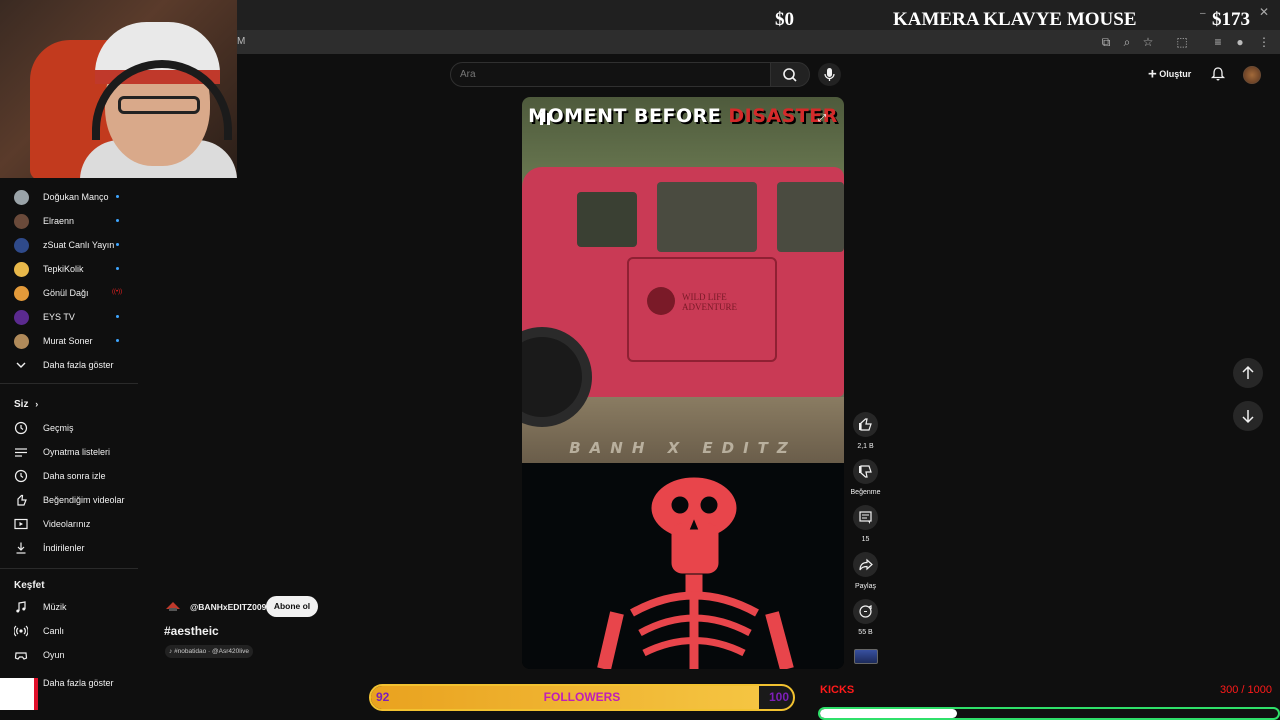 This screenshot has height=720, width=1280. I want to click on goal-money-end: $173, so click(1231, 19).